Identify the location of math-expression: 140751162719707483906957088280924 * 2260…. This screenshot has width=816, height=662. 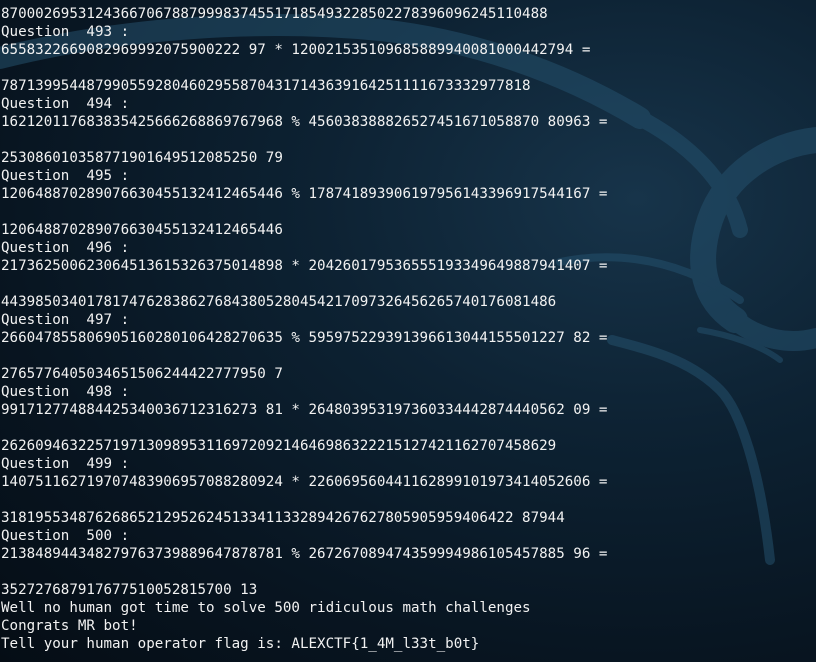
(304, 482).